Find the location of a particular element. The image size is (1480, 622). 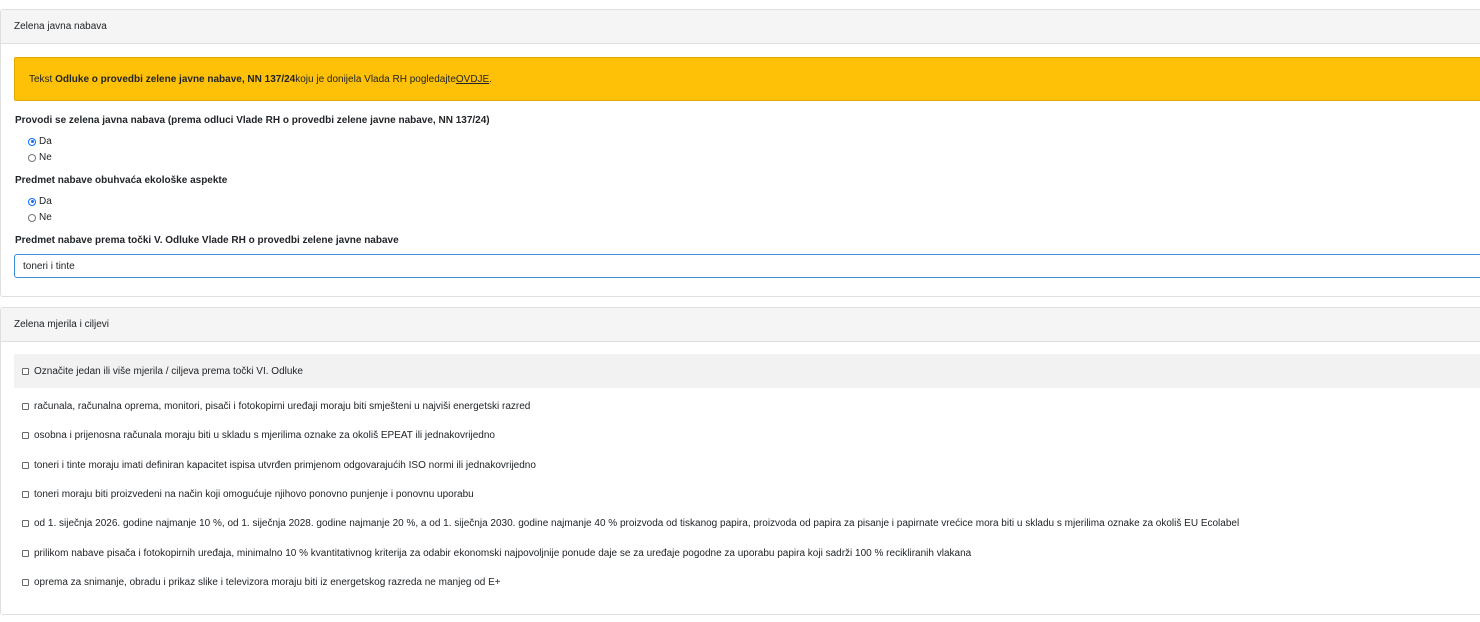

alert-suffix: . is located at coordinates (491, 79).